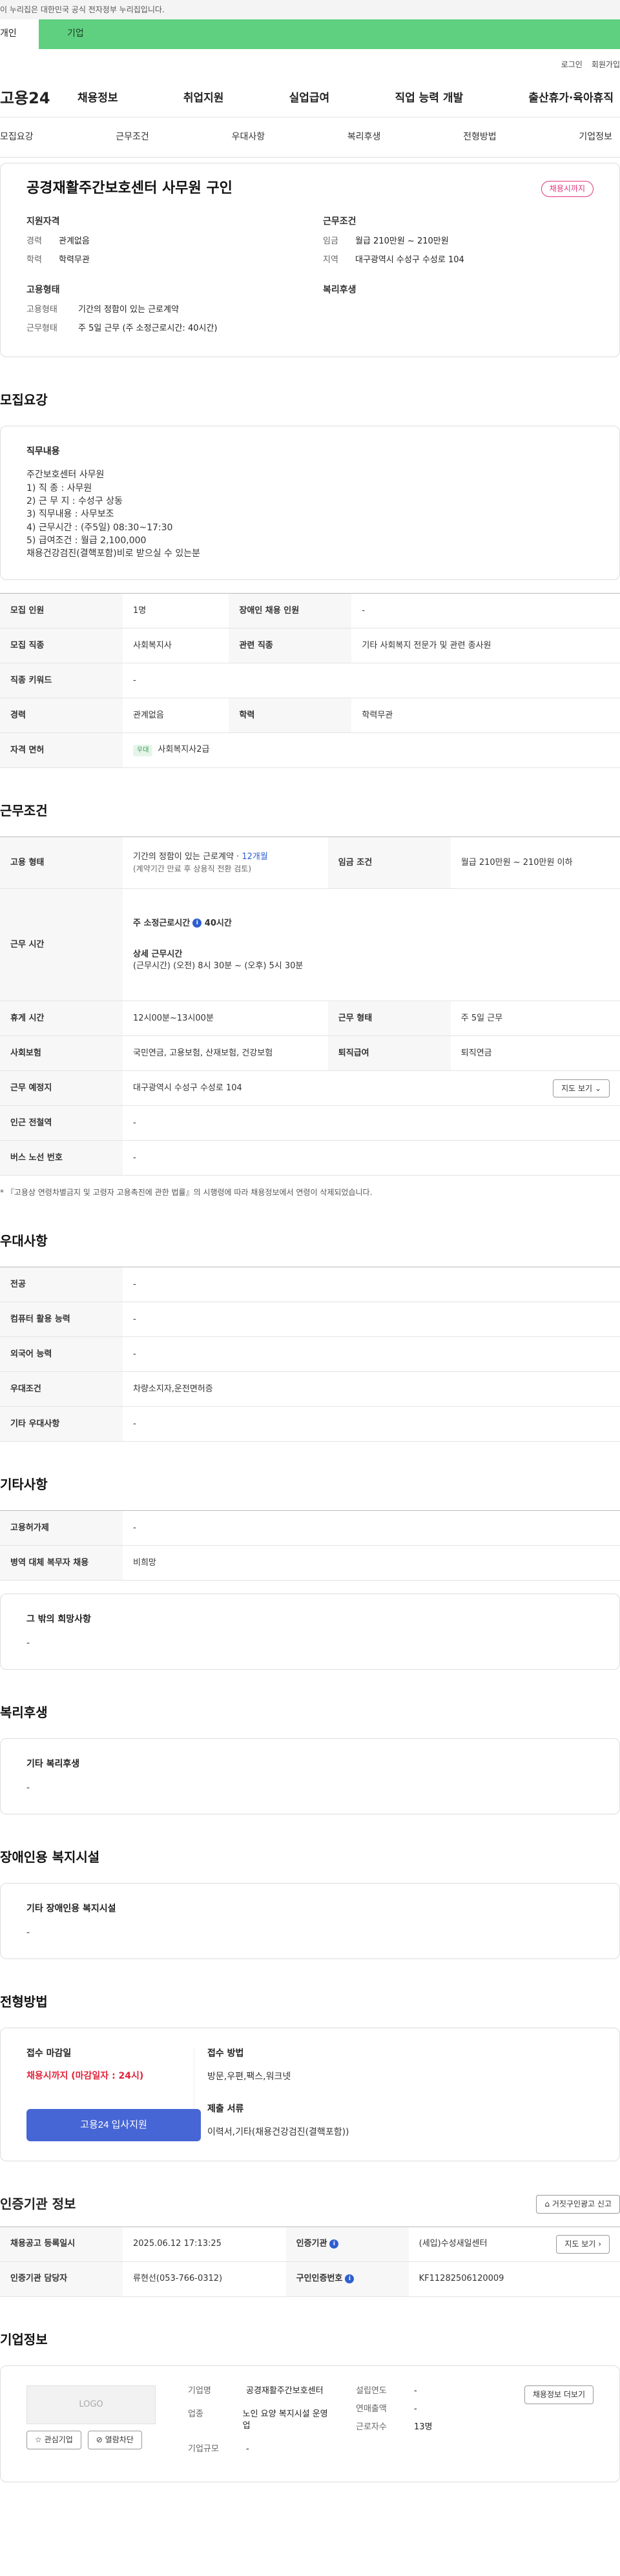  Describe the element at coordinates (61, 1389) in the screenshot. I see `label: 우대조건` at that location.